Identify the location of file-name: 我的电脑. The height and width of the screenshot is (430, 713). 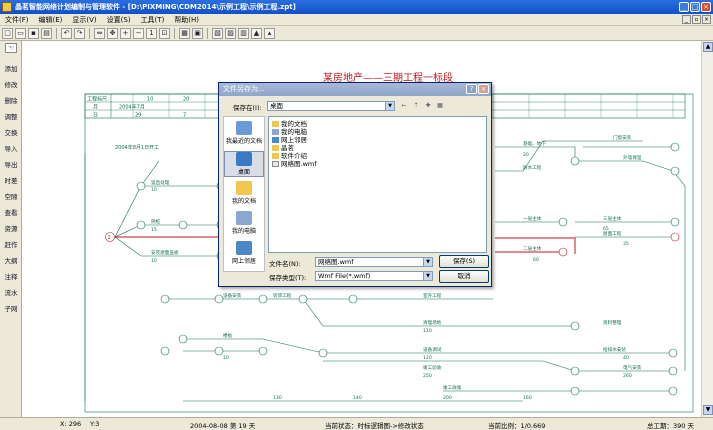
(294, 132).